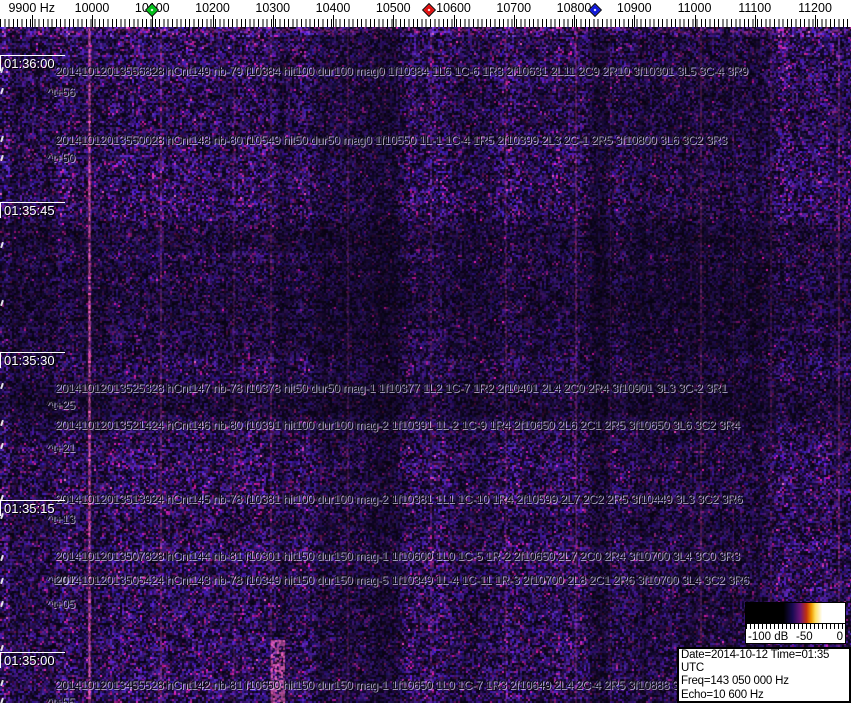 Image resolution: width=851 pixels, height=703 pixels. What do you see at coordinates (27, 360) in the screenshot?
I see `time-label: 01:35:30` at bounding box center [27, 360].